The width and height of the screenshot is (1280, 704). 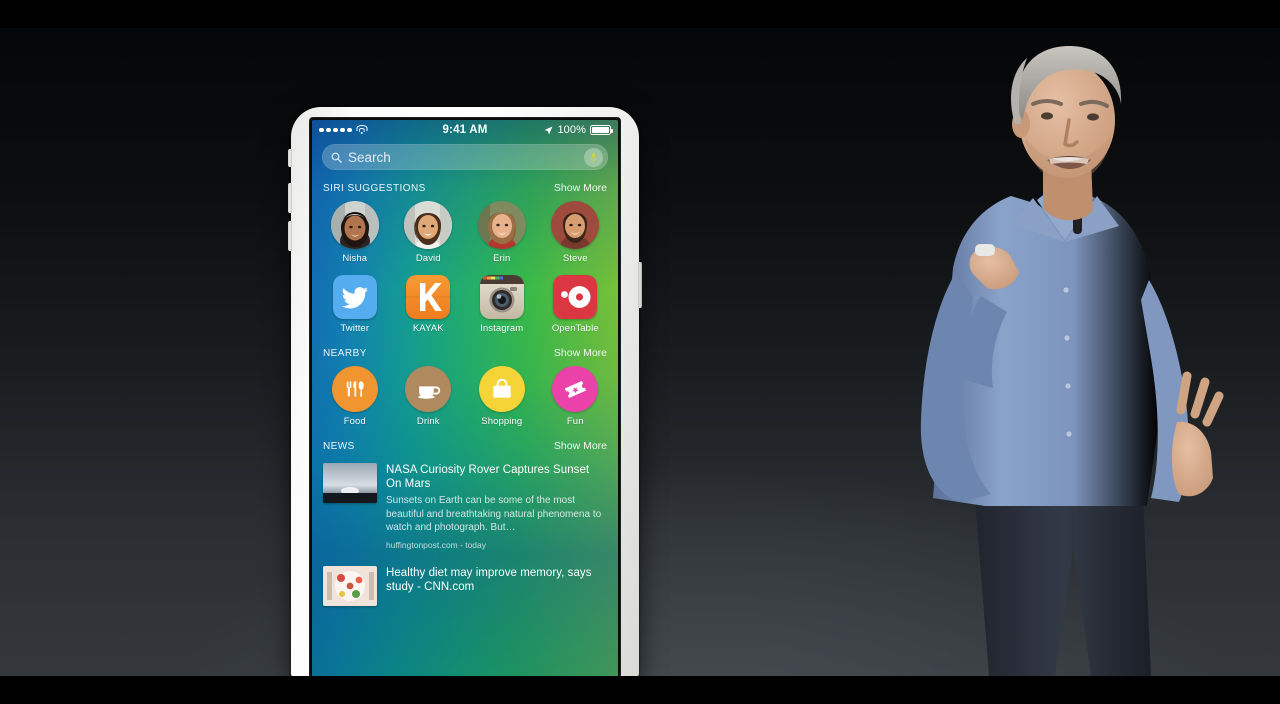 I want to click on app-name: KAYAK, so click(x=428, y=328).